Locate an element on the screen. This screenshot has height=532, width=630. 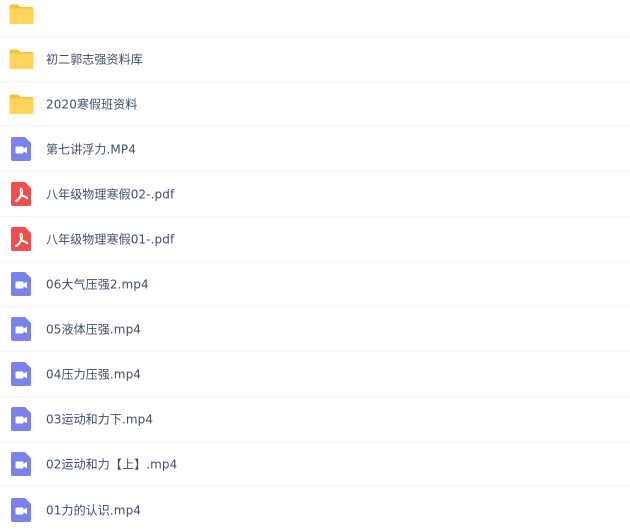
file-row: 八年级物理寒假01-.pdf is located at coordinates (315, 239).